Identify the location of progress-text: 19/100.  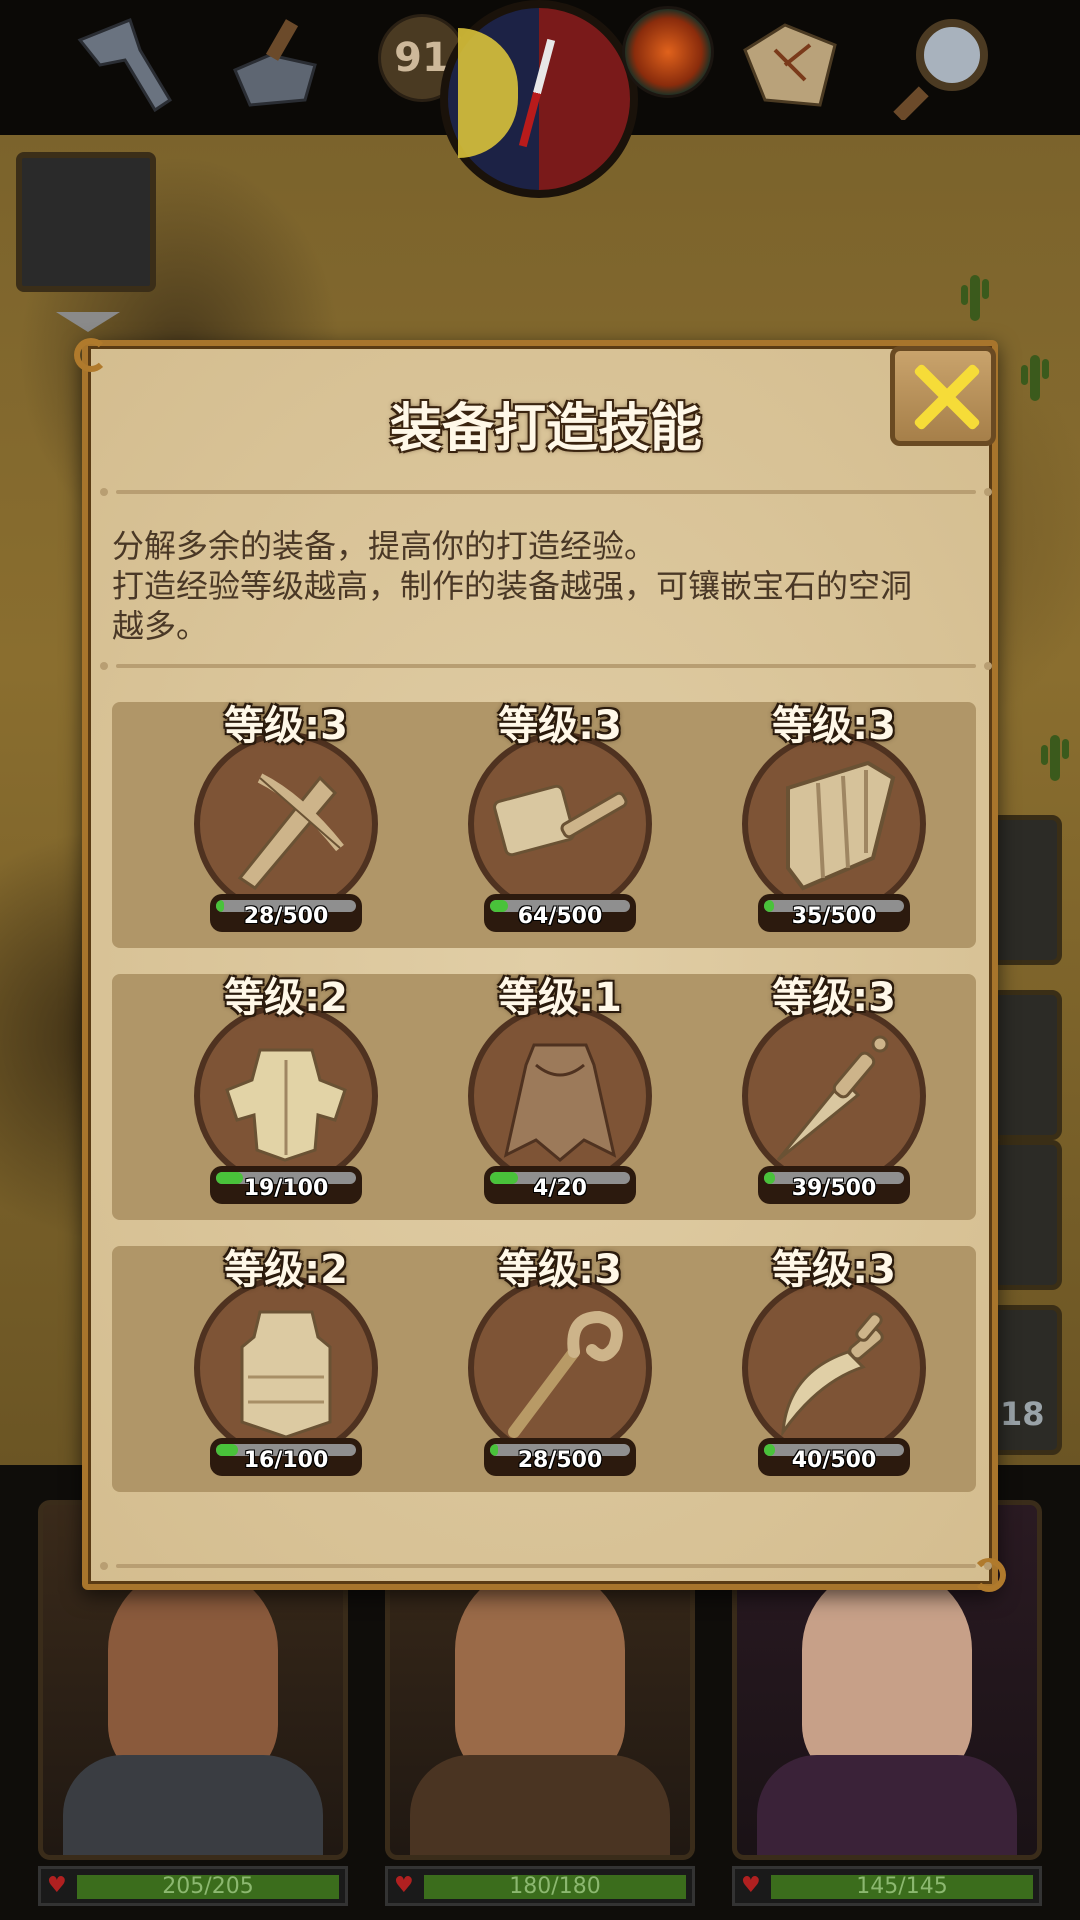
(286, 1188).